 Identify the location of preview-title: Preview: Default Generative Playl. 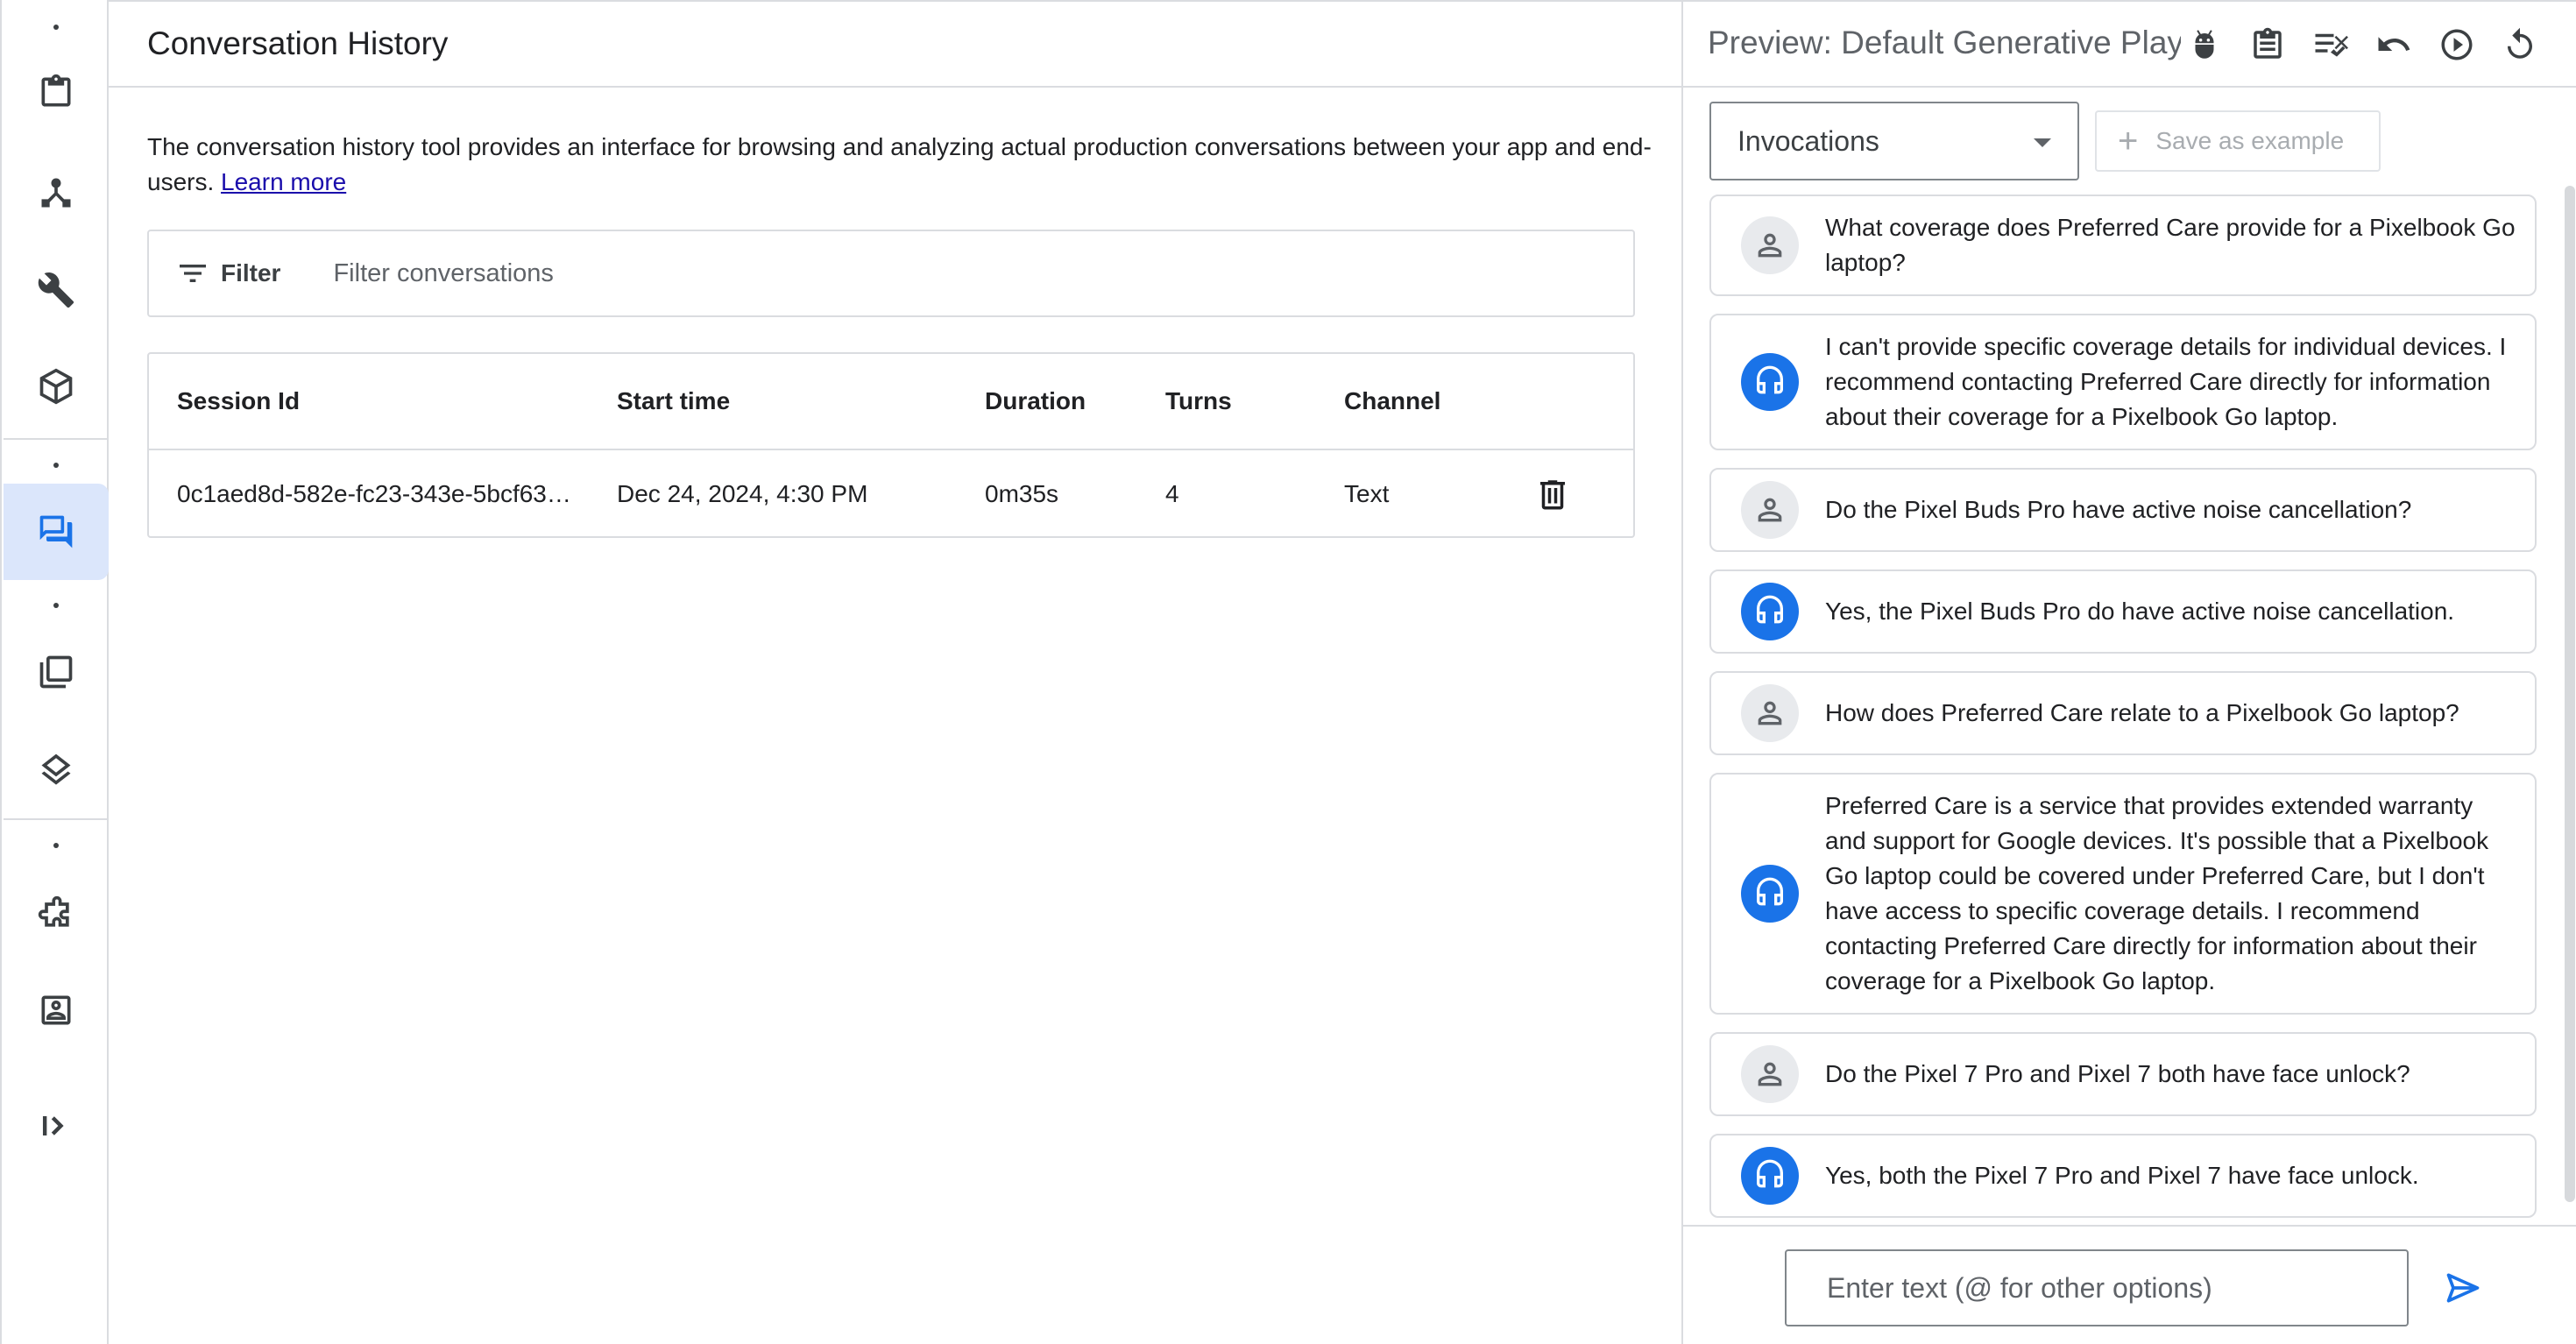
(1944, 42).